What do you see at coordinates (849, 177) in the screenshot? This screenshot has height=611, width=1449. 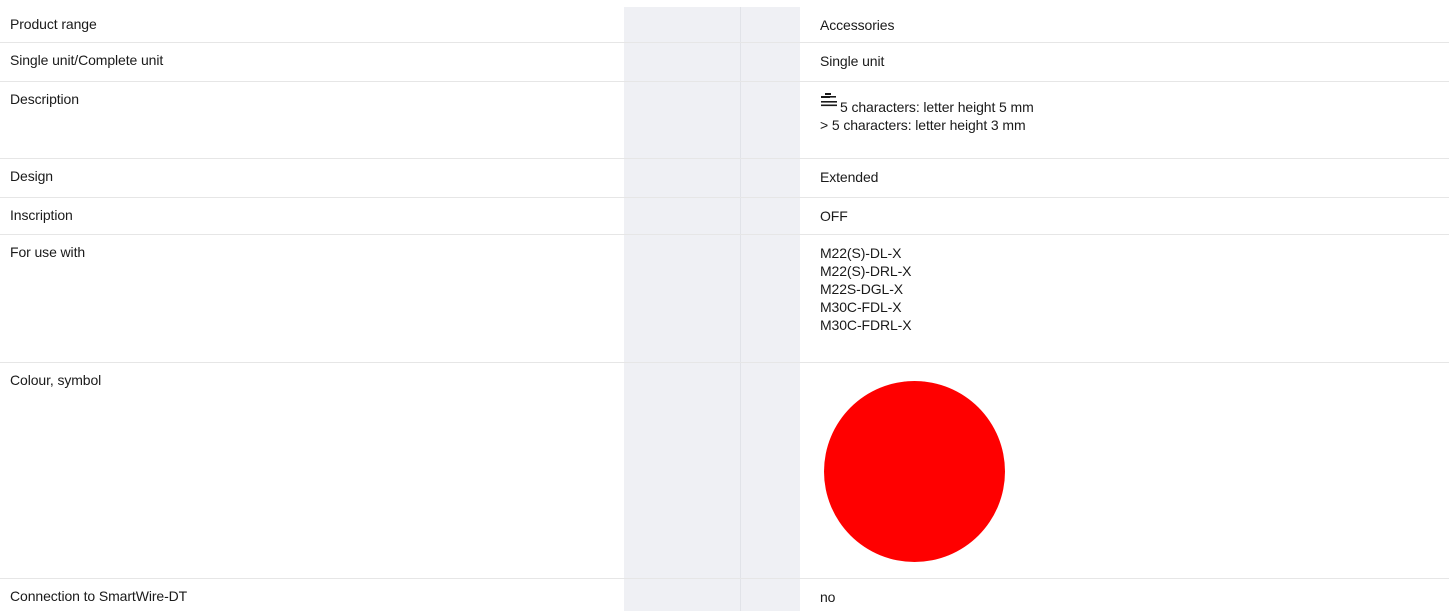 I see `attribute-value: Extended` at bounding box center [849, 177].